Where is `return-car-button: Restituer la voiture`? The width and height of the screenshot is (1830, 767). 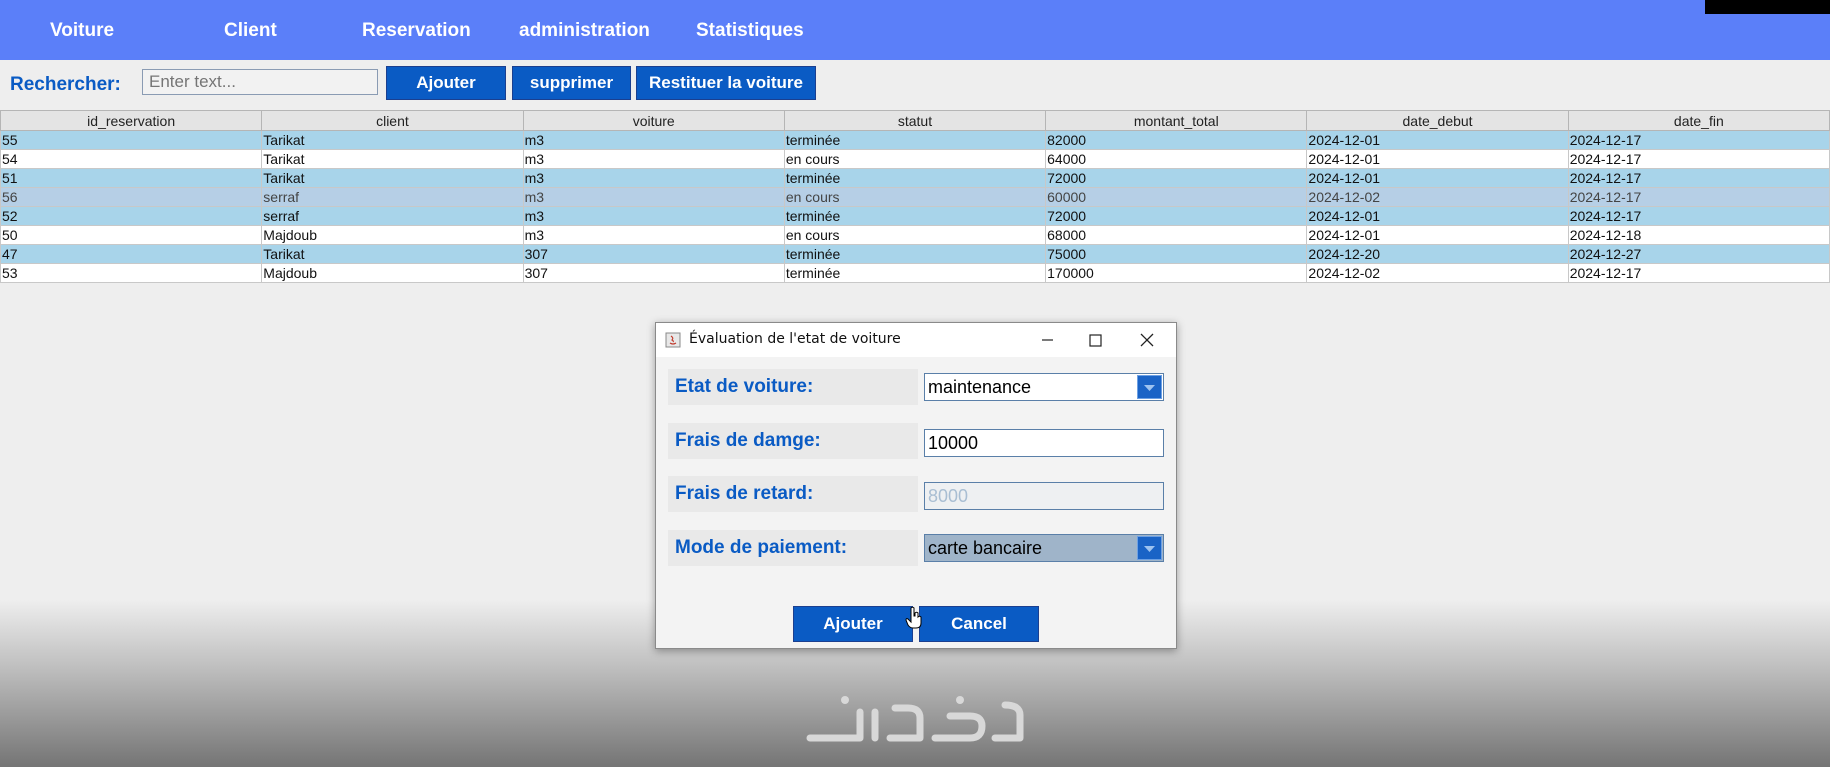 return-car-button: Restituer la voiture is located at coordinates (726, 83).